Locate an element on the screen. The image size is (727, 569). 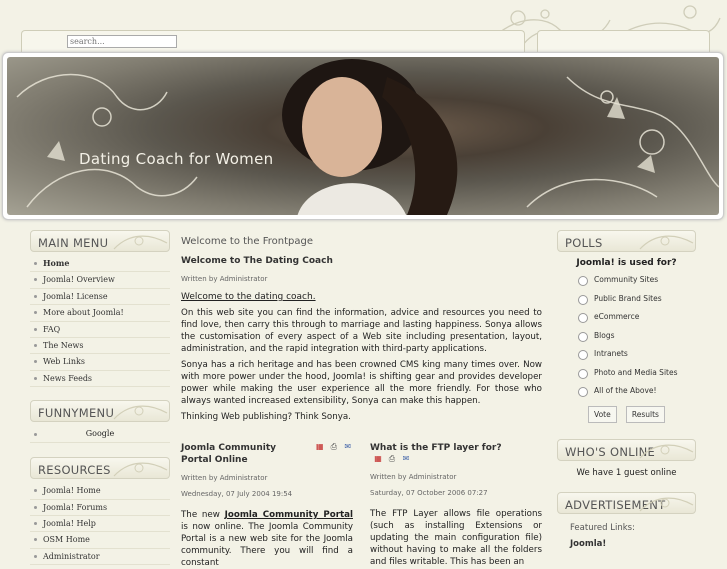
polls-header: POLLS is located at coordinates (626, 241).